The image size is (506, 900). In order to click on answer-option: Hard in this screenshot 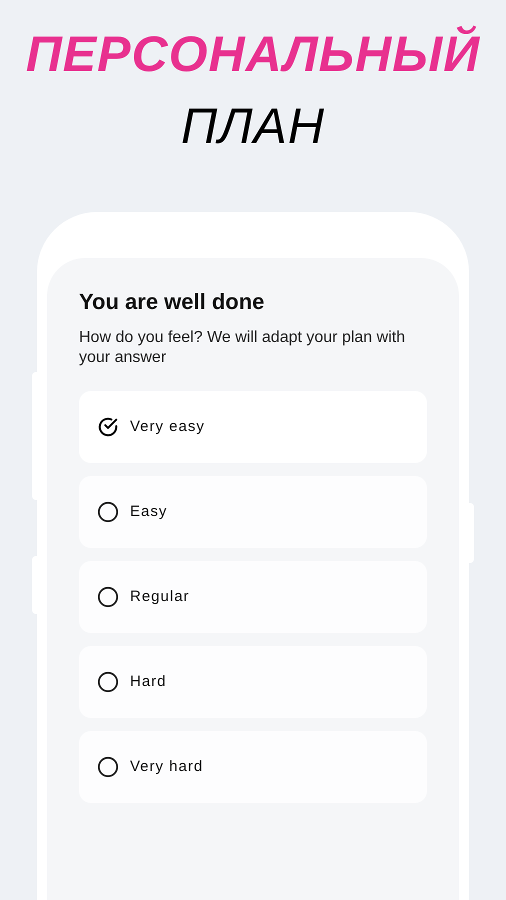, I will do `click(253, 682)`.